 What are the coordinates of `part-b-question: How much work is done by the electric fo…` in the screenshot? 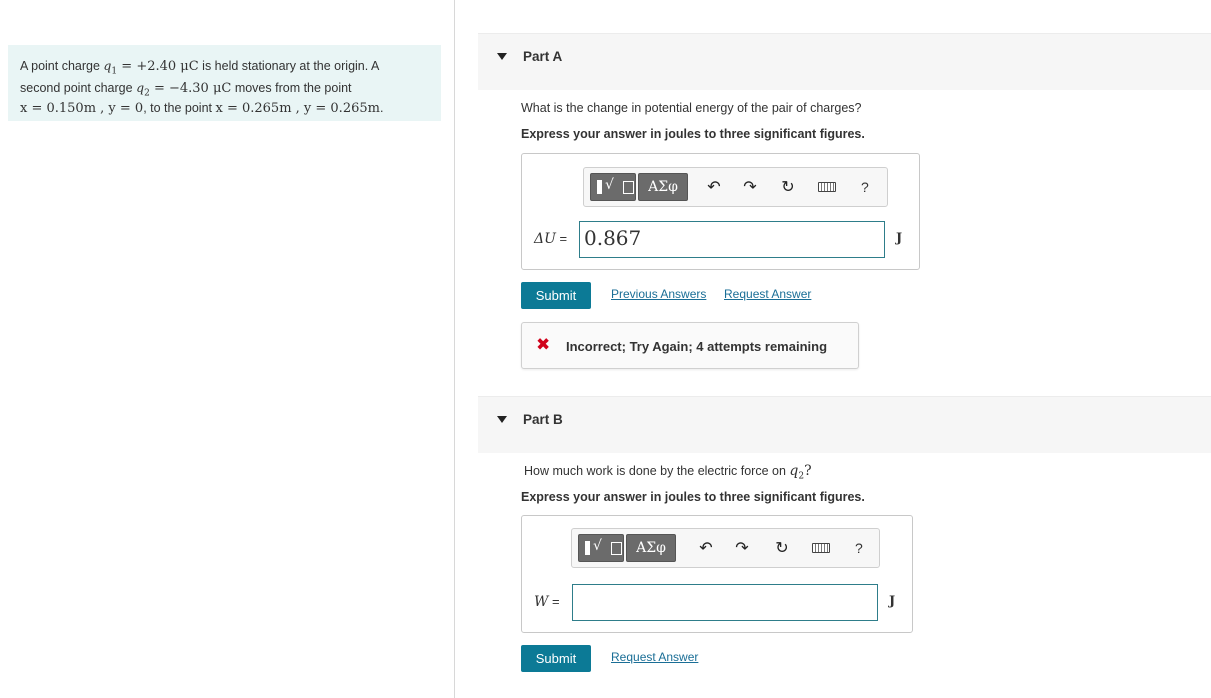 It's located at (668, 472).